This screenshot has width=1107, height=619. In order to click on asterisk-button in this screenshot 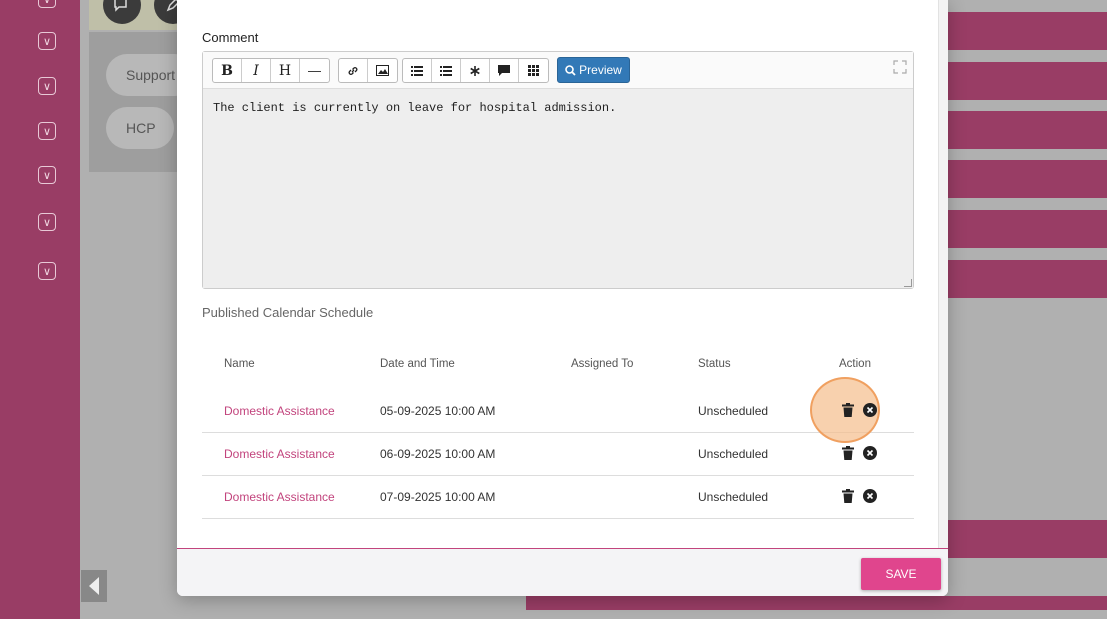, I will do `click(475, 70)`.